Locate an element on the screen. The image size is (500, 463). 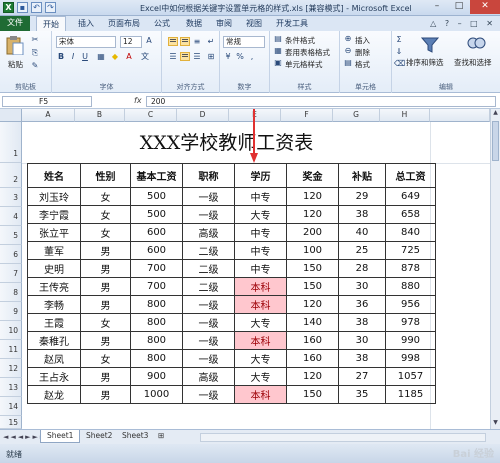
row-header-1: 1 is located at coordinates (11, 142).